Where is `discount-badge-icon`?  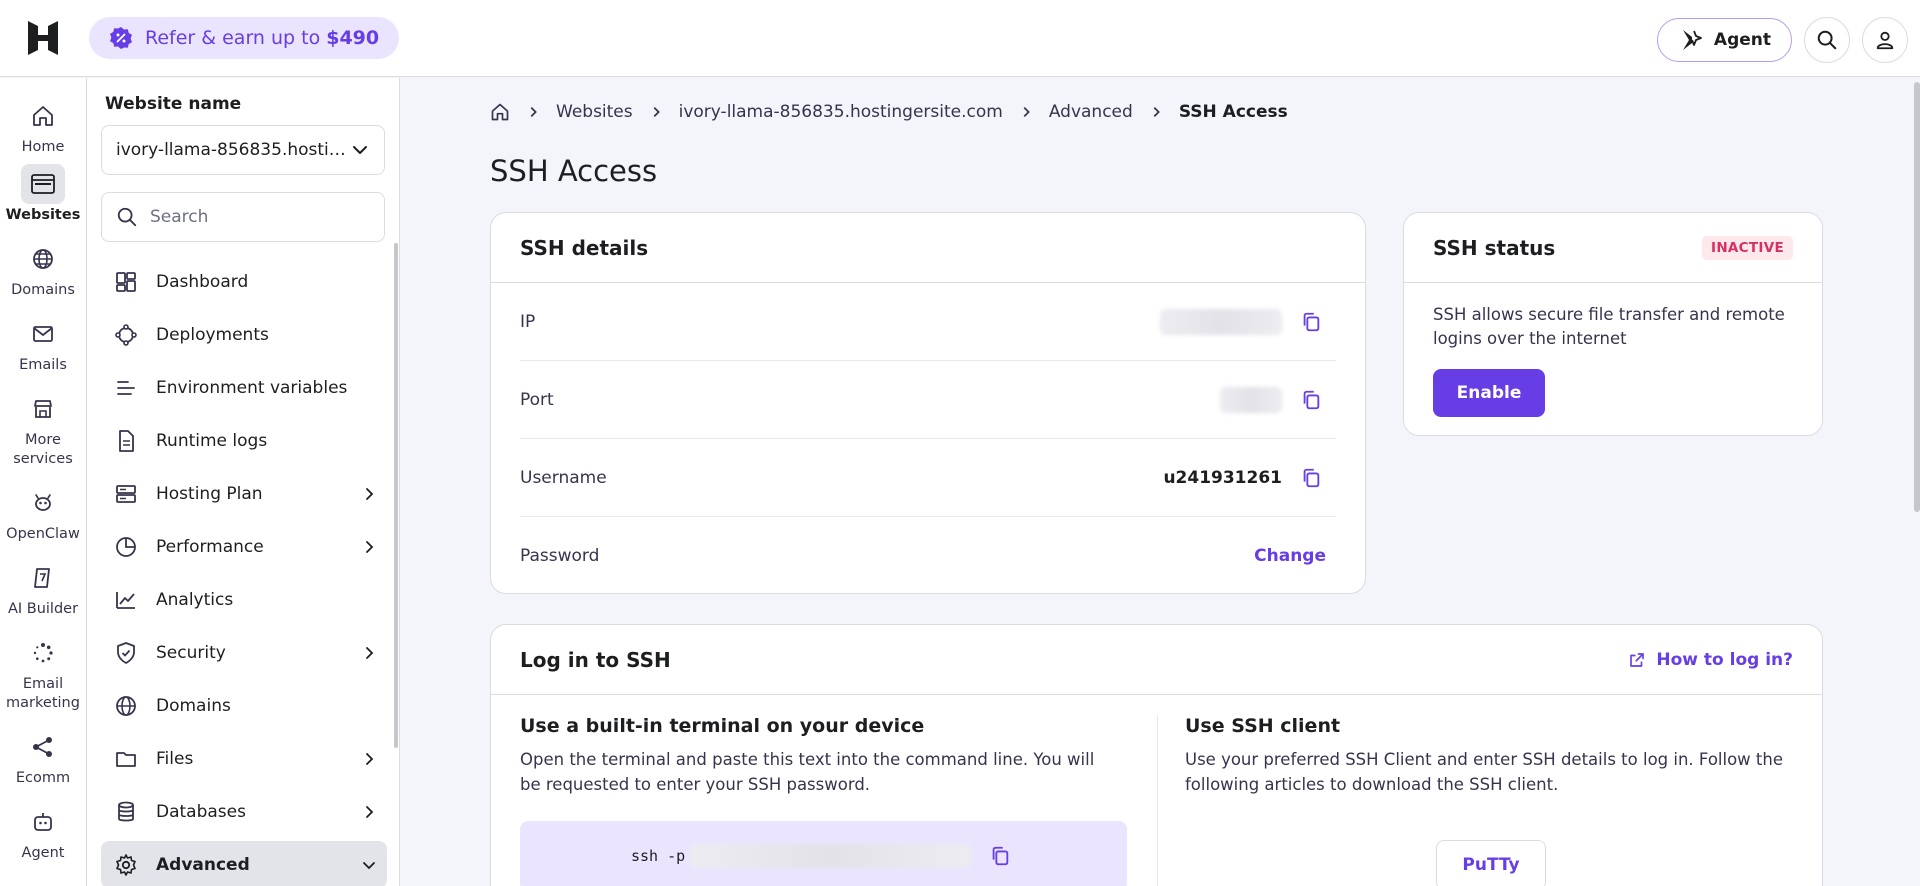
discount-badge-icon is located at coordinates (121, 38).